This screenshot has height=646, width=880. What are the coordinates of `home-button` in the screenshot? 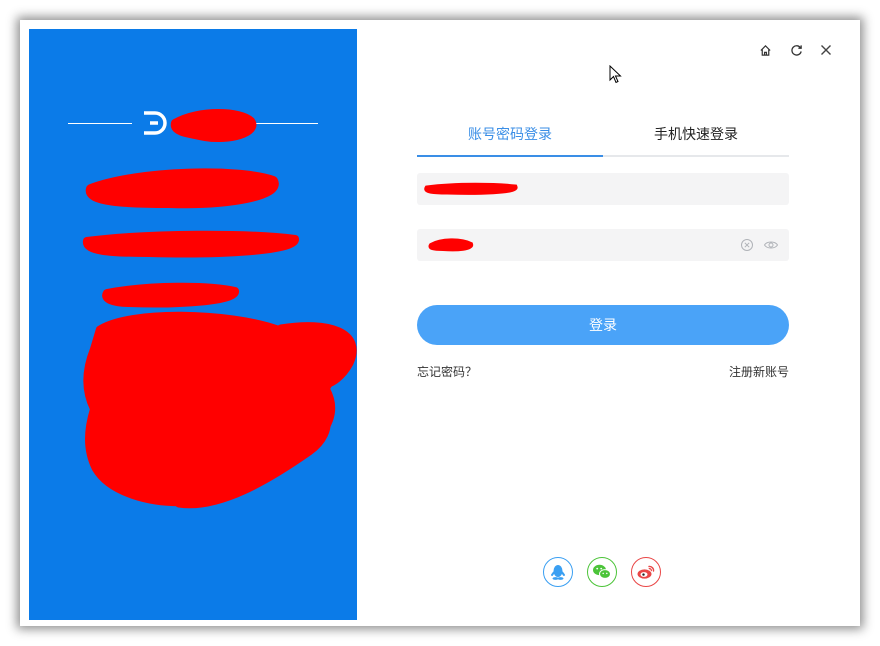 It's located at (765, 50).